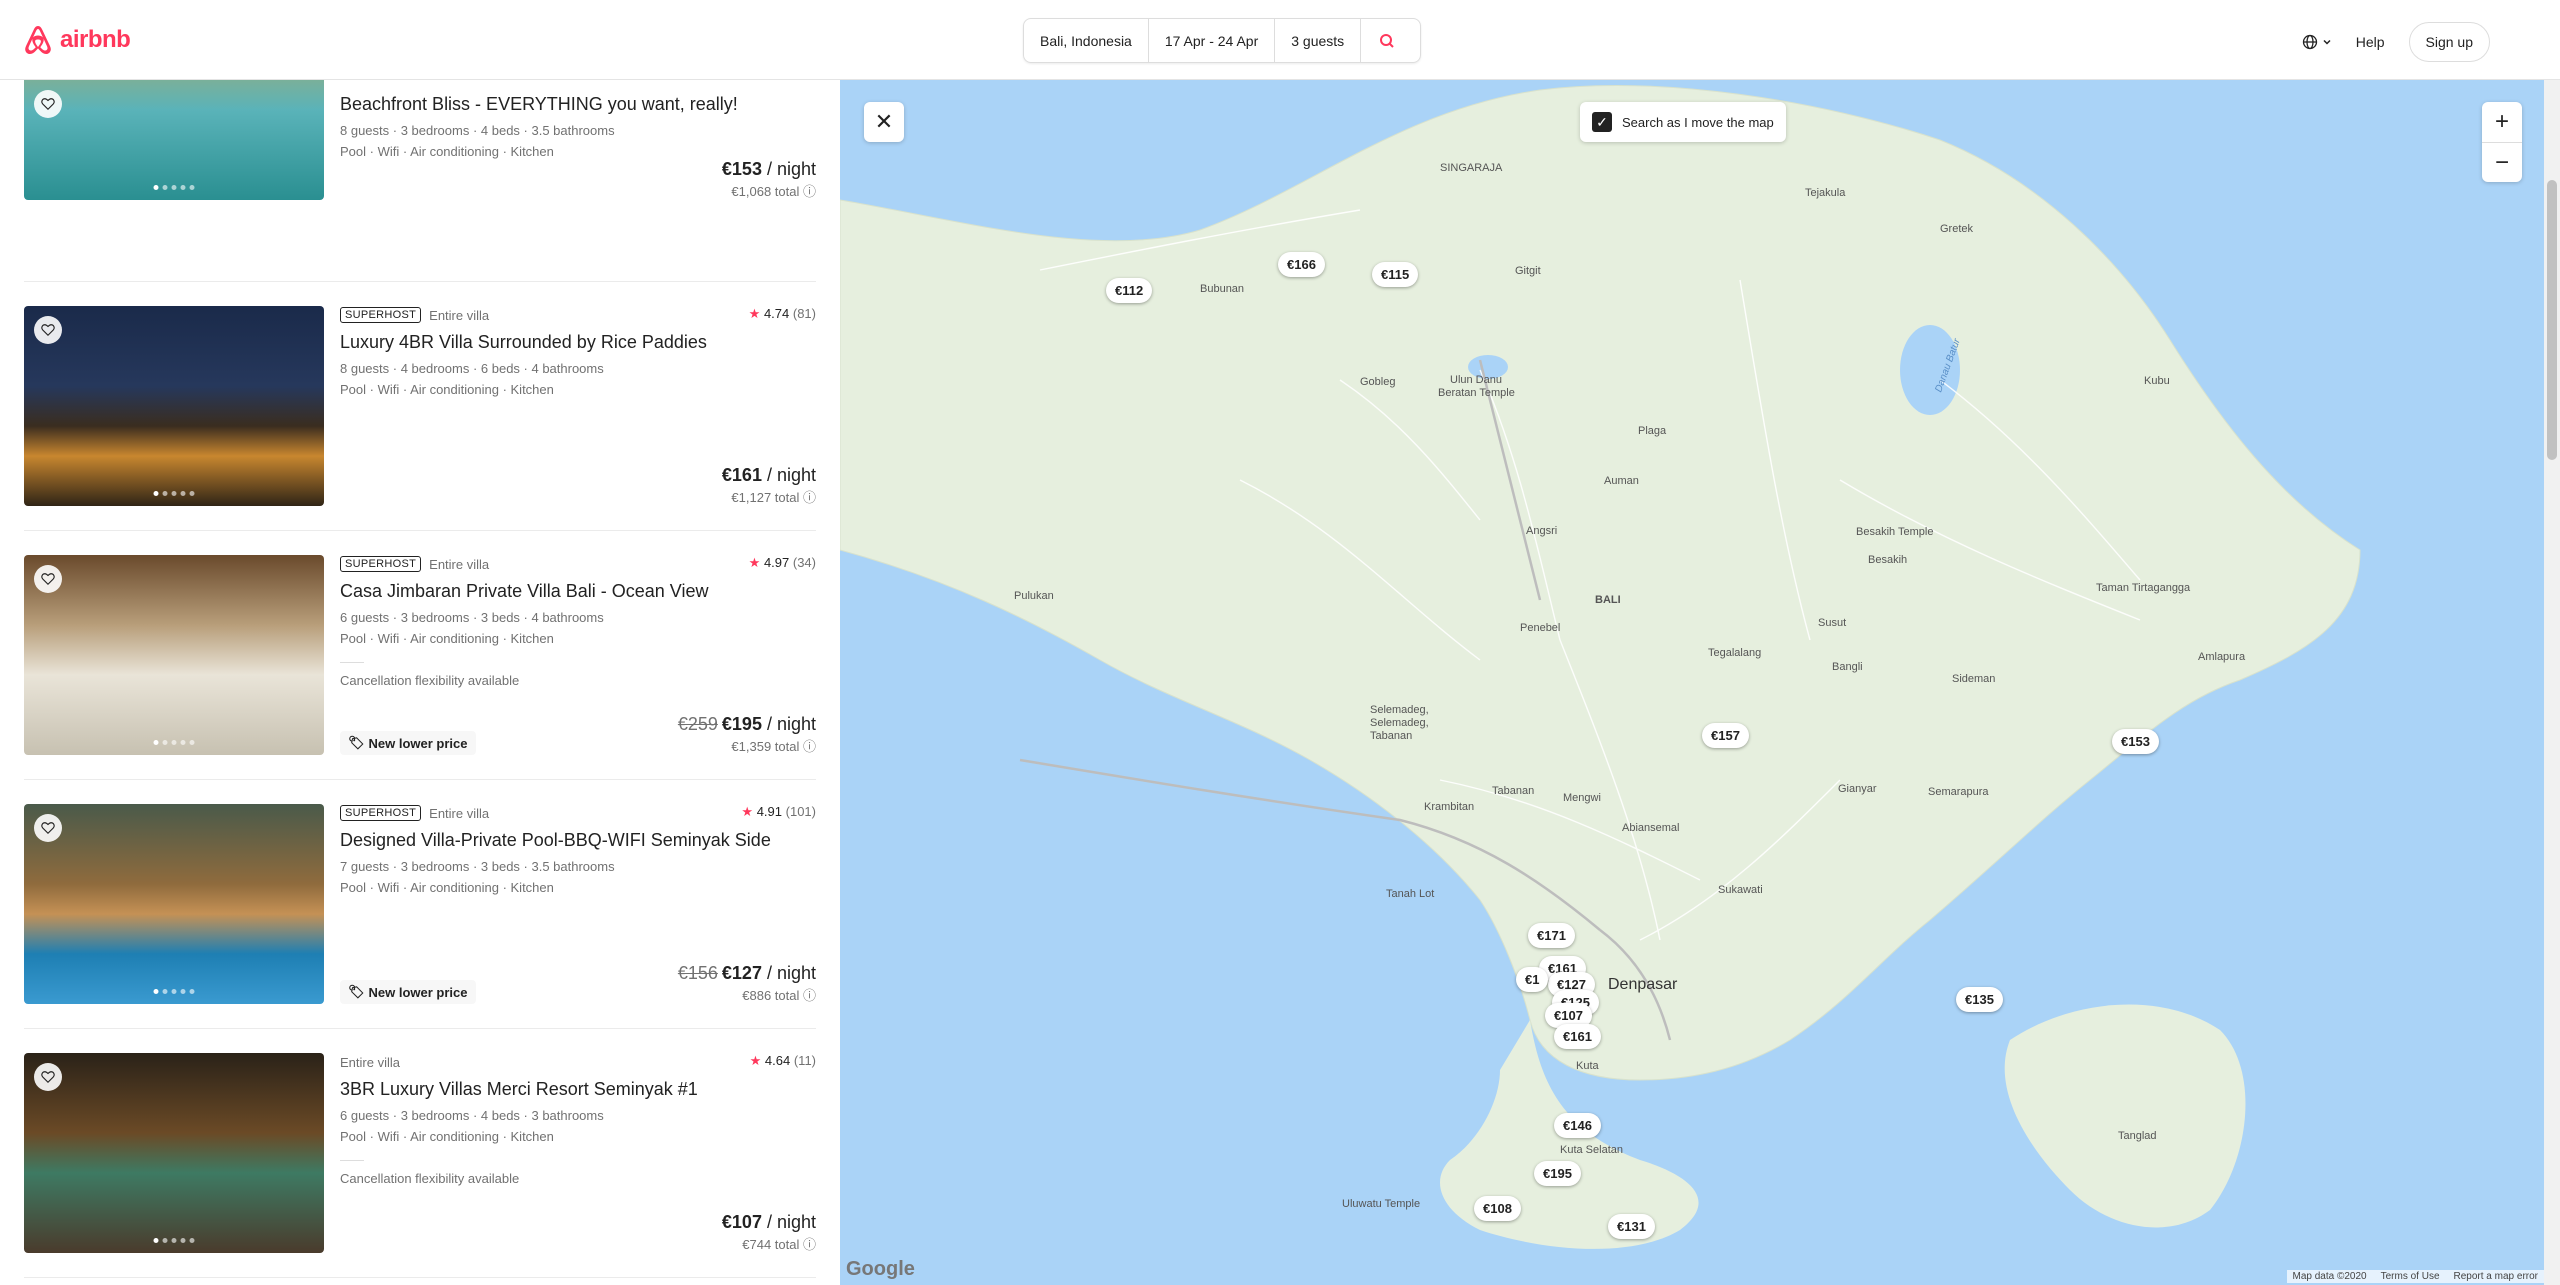 This screenshot has height=1285, width=2560. What do you see at coordinates (1378, 382) in the screenshot?
I see `place-label: Gobleg` at bounding box center [1378, 382].